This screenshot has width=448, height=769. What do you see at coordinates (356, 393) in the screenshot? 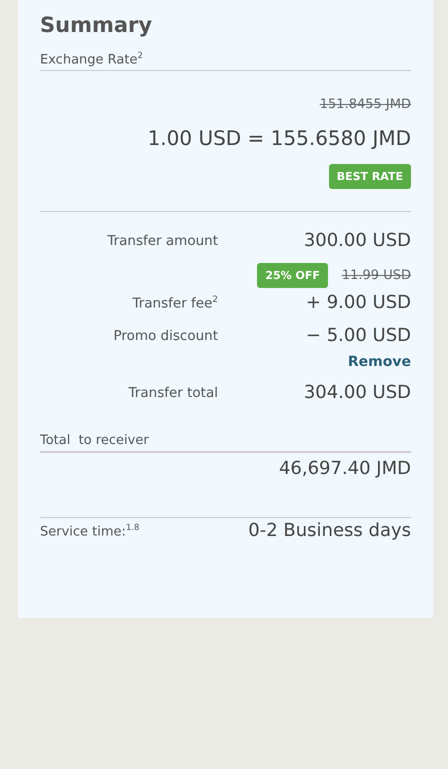
I see `line-value: 304.00 USD` at bounding box center [356, 393].